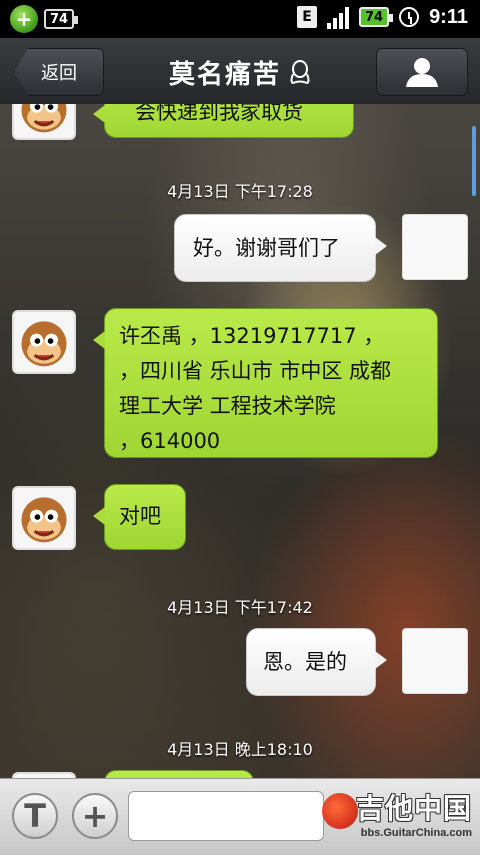  I want to click on text-mode-button: T, so click(35, 816).